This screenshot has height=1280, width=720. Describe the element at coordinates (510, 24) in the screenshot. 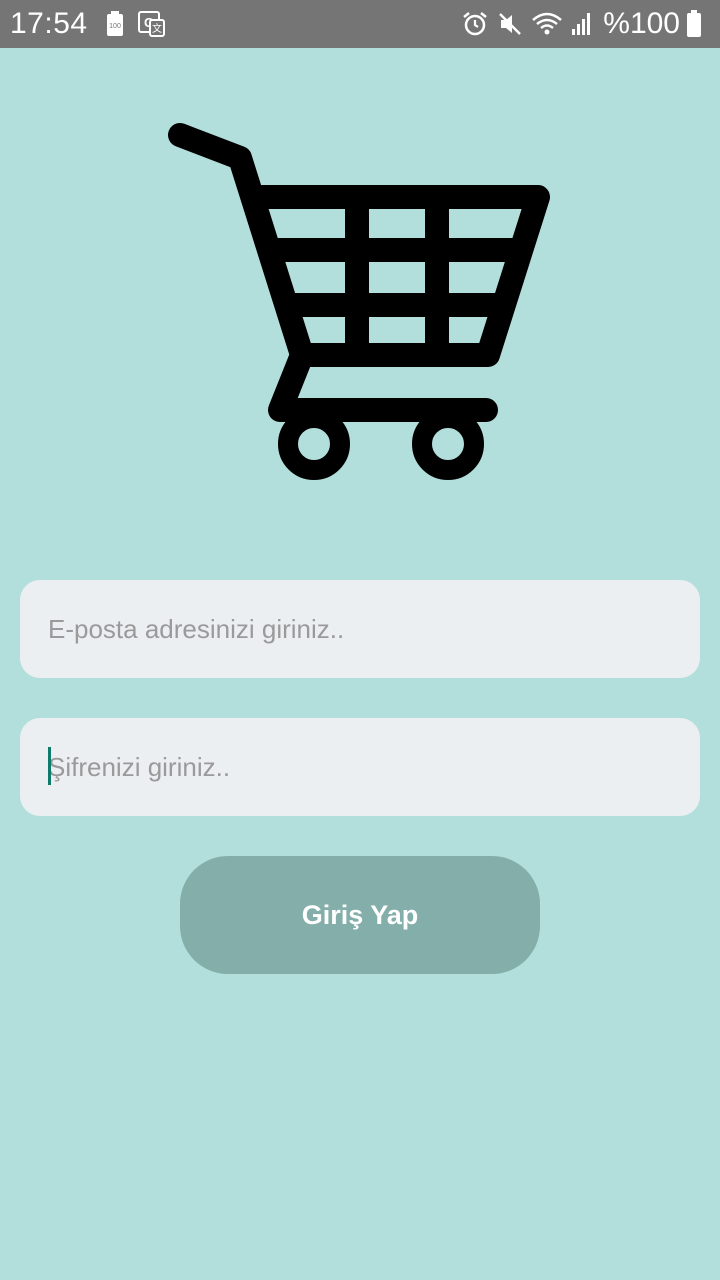

I see `mute-icon` at that location.